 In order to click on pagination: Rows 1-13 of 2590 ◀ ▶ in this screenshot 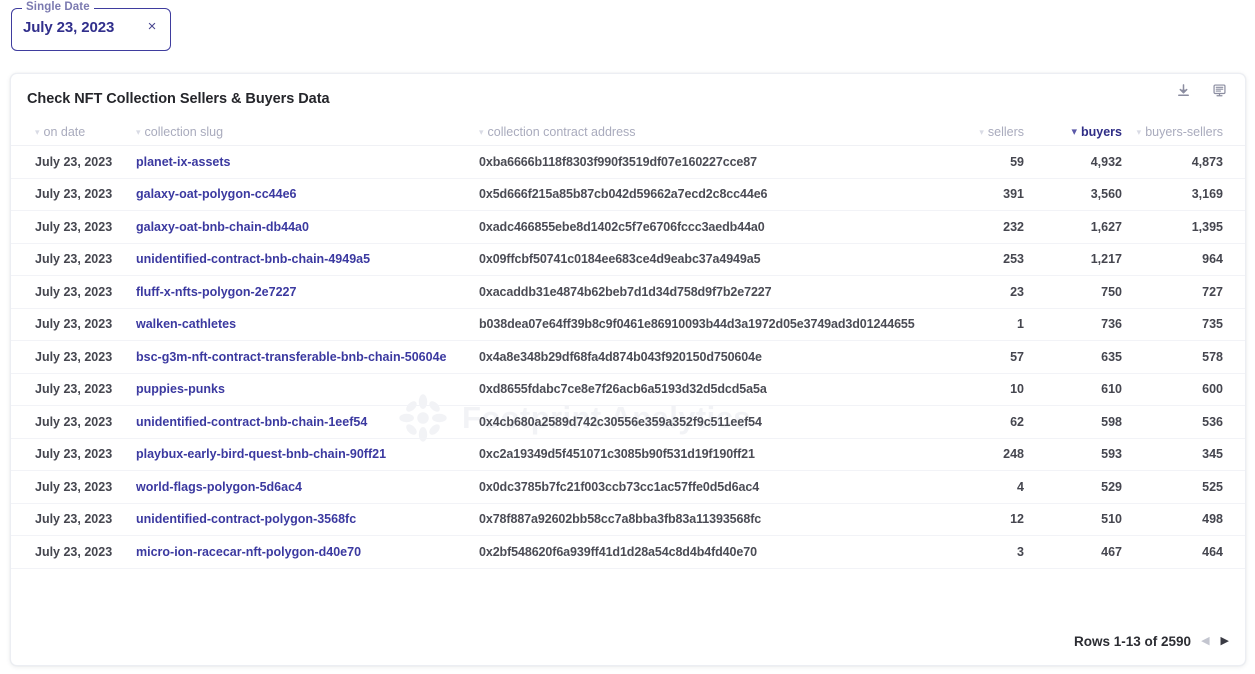, I will do `click(1151, 641)`.